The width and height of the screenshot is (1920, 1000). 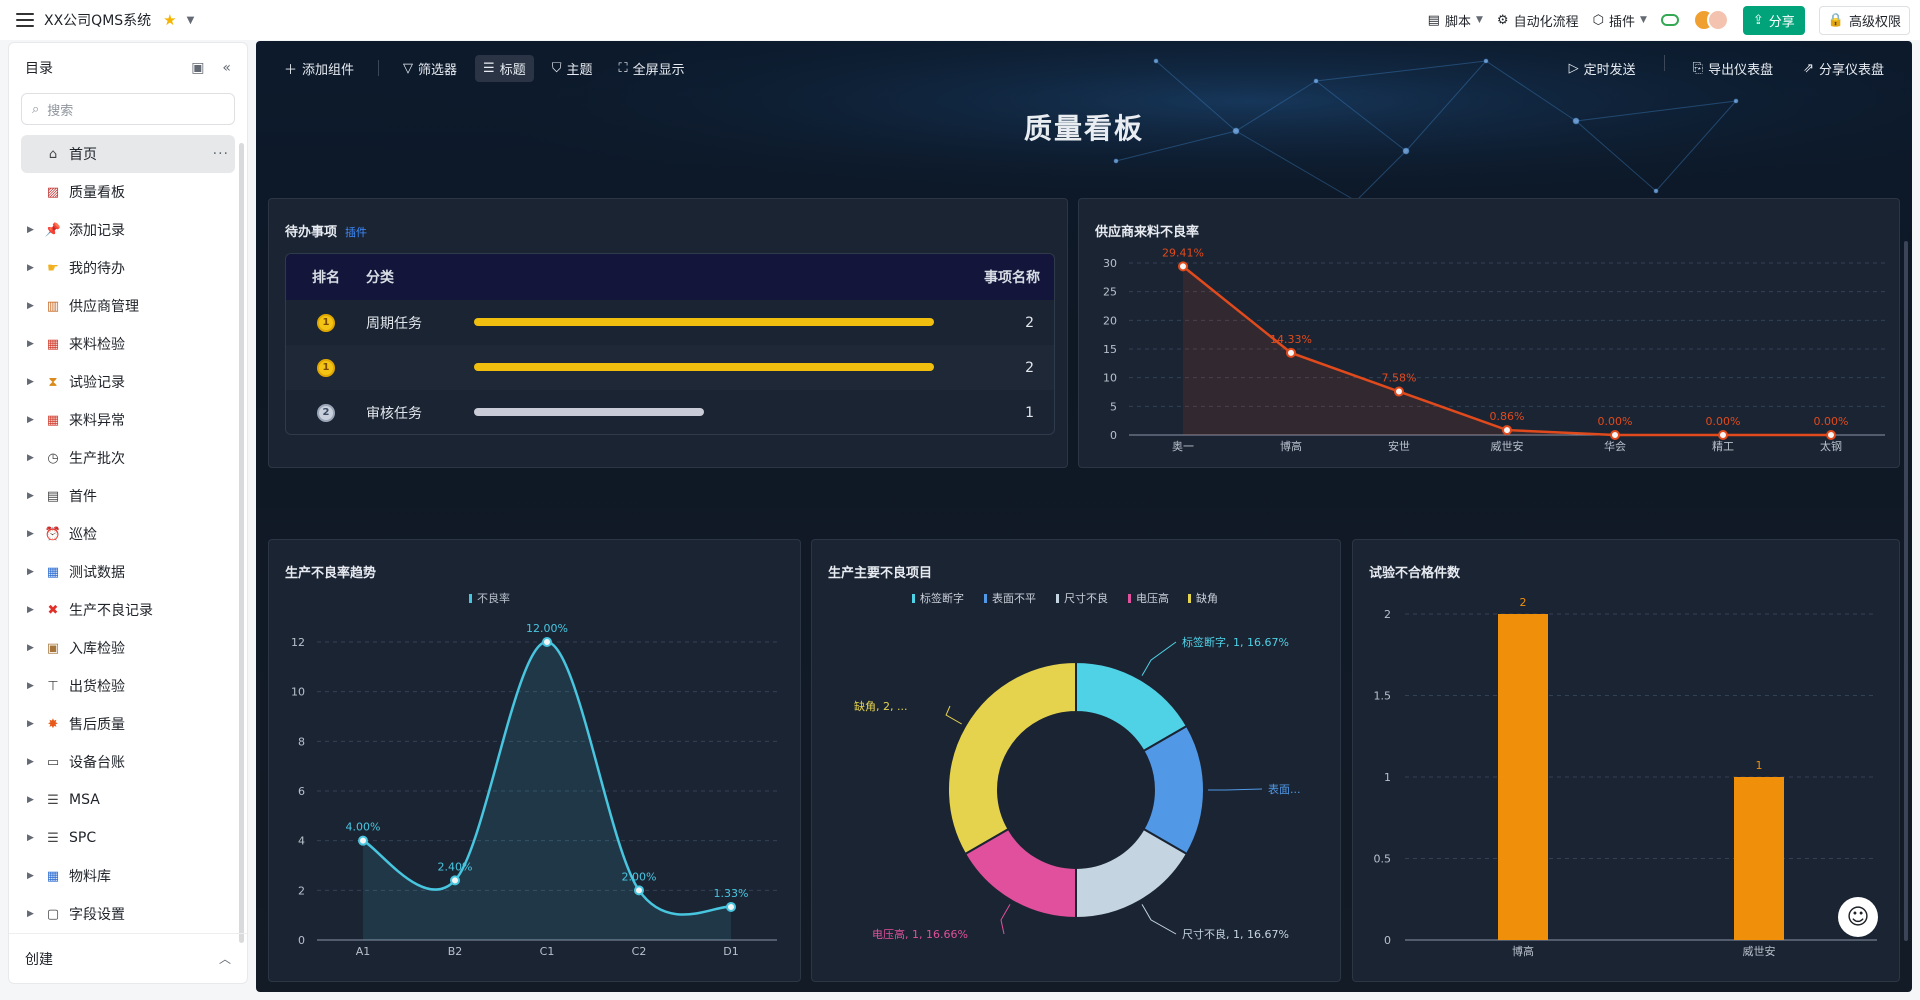 I want to click on star-icon: ★, so click(x=169, y=20).